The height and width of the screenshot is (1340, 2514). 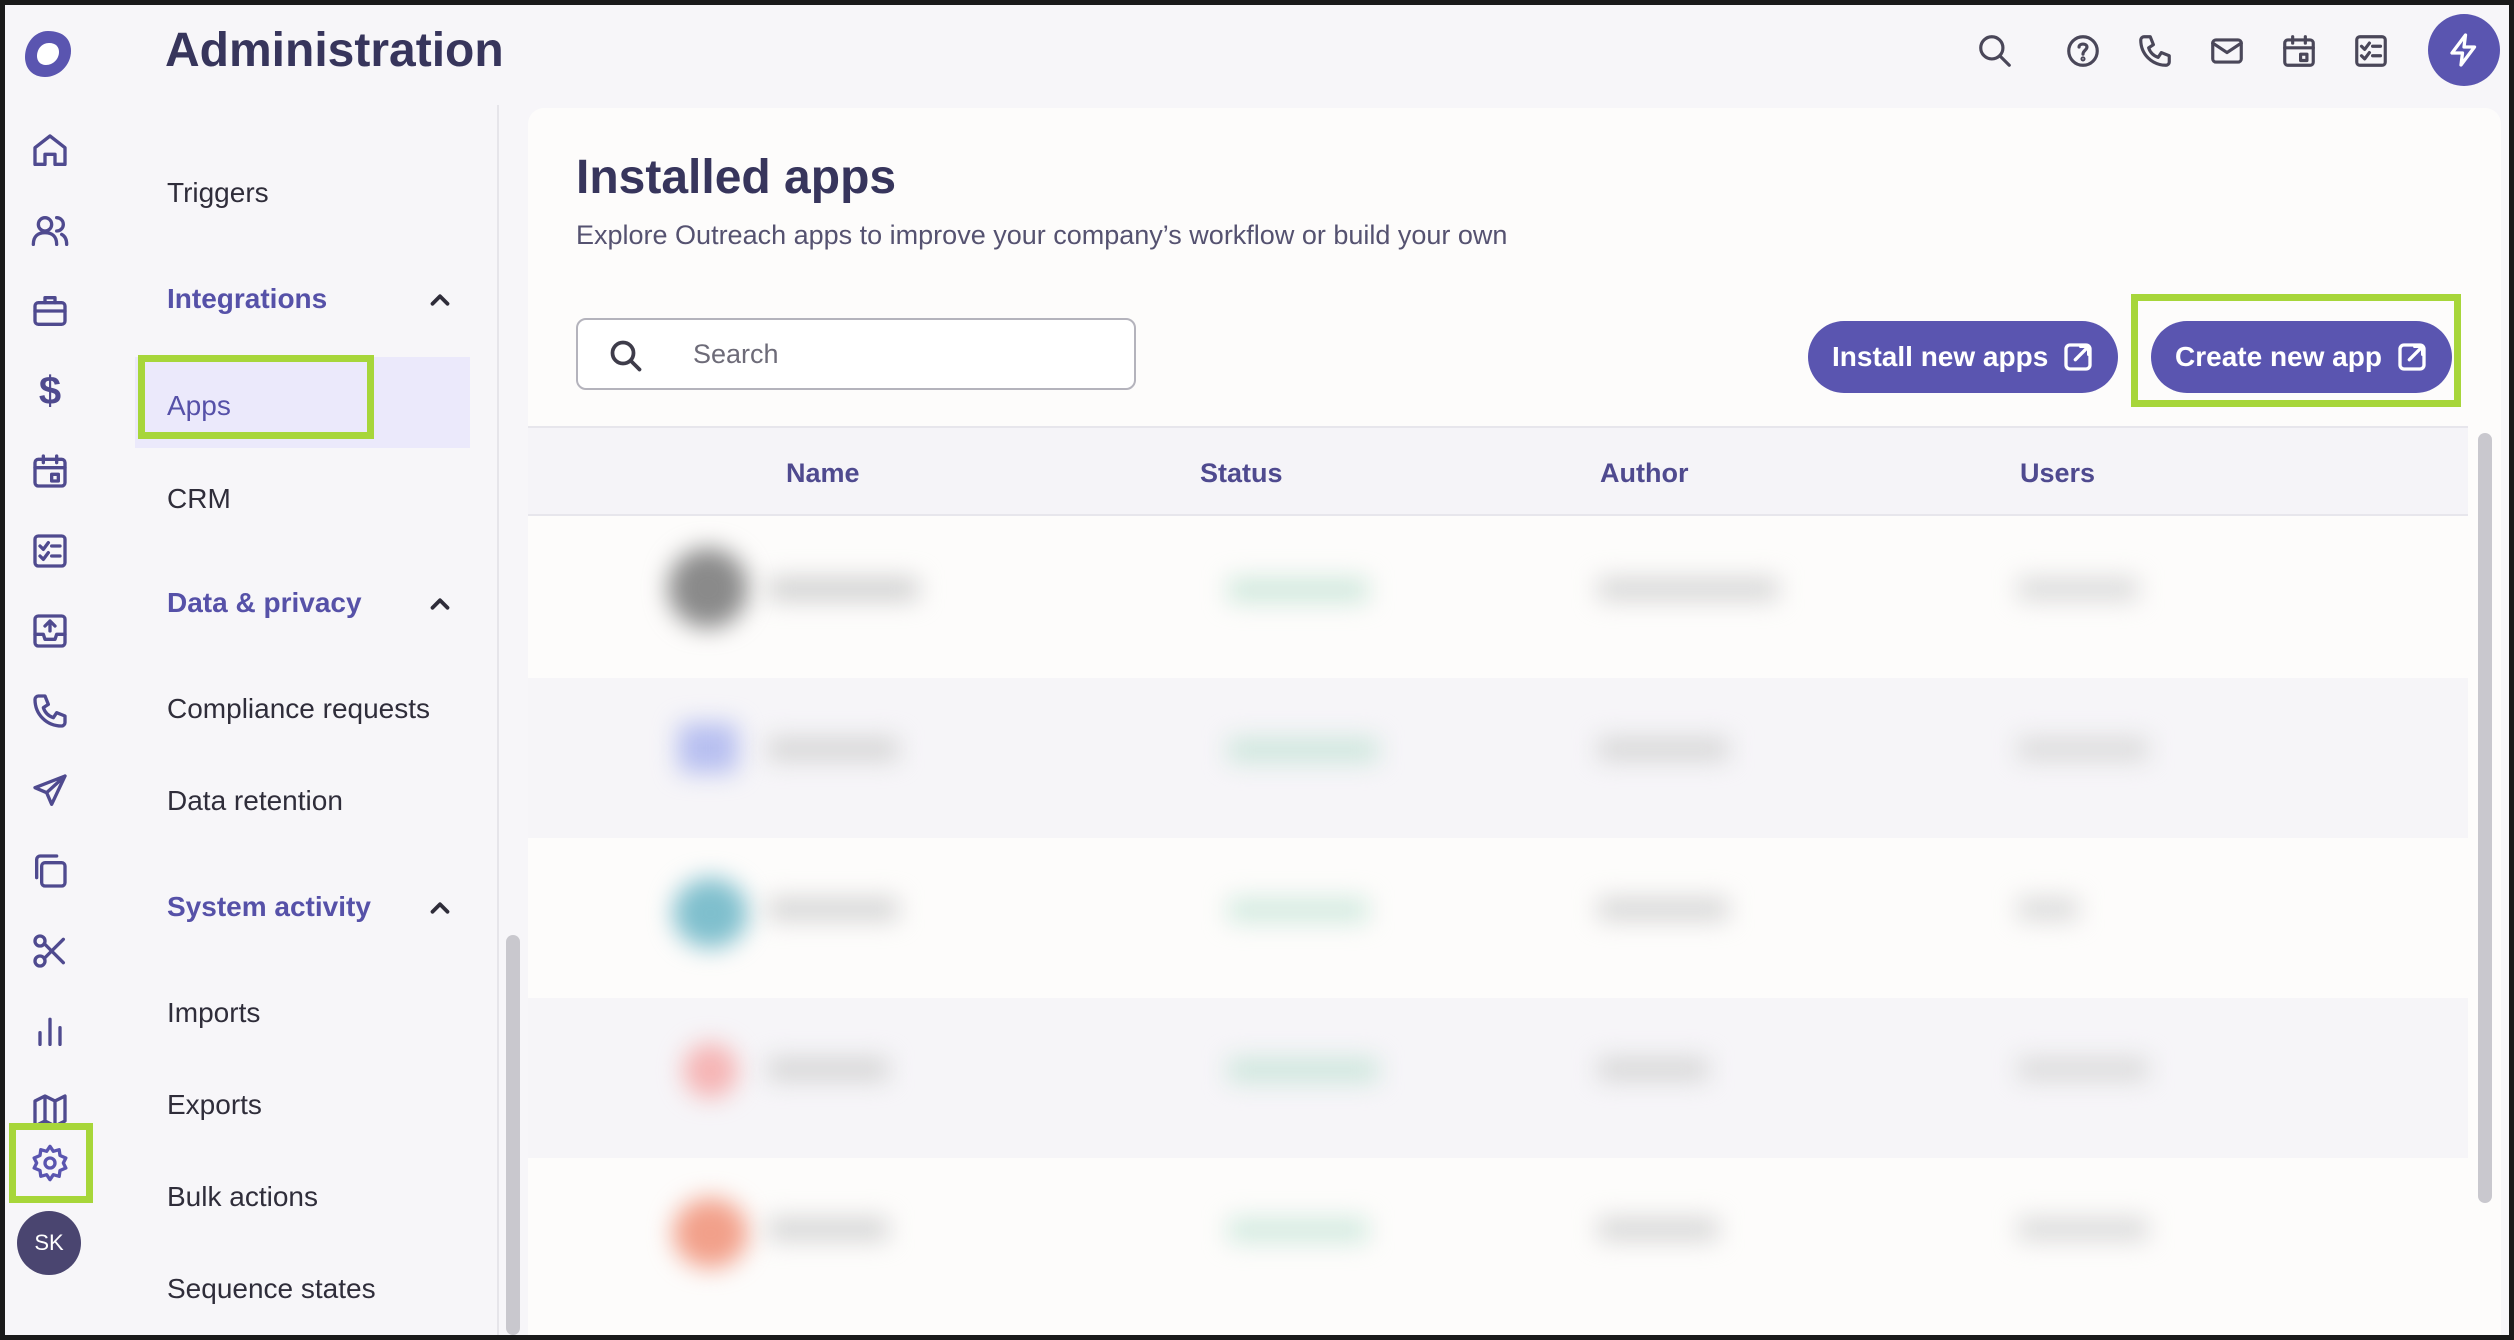 I want to click on nav-group-integrations: Integrations, so click(x=247, y=299).